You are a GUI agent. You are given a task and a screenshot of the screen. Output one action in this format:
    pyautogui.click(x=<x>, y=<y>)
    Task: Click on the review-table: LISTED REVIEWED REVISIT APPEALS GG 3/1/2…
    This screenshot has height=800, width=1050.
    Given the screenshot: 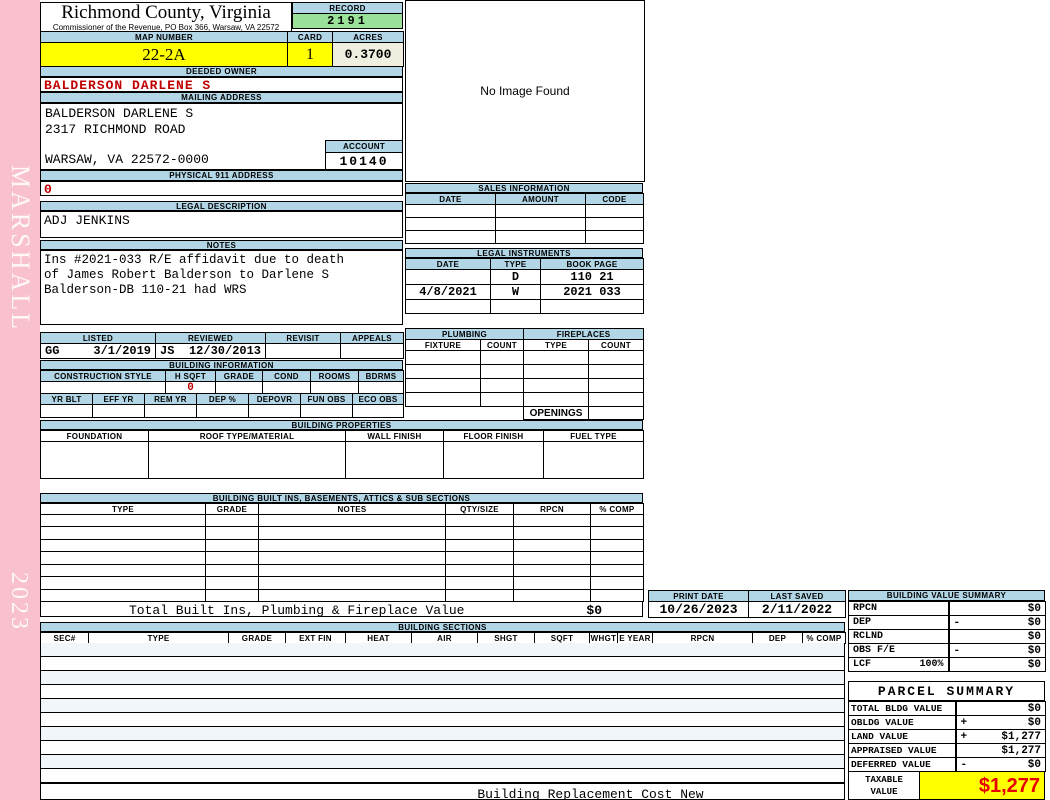 What is the action you would take?
    pyautogui.click(x=222, y=345)
    